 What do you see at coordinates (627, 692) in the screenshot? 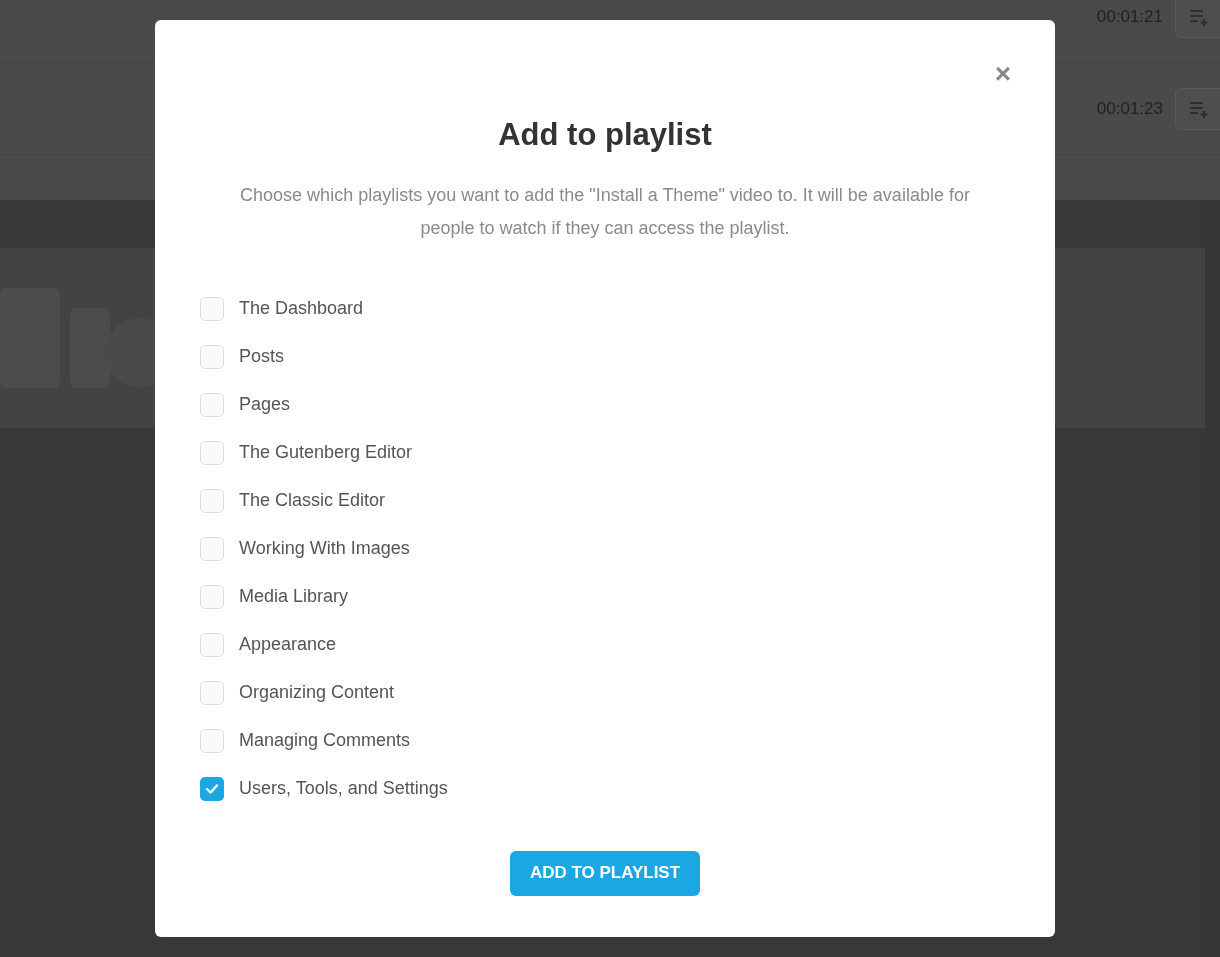
I see `playlist-option: Organizing Content` at bounding box center [627, 692].